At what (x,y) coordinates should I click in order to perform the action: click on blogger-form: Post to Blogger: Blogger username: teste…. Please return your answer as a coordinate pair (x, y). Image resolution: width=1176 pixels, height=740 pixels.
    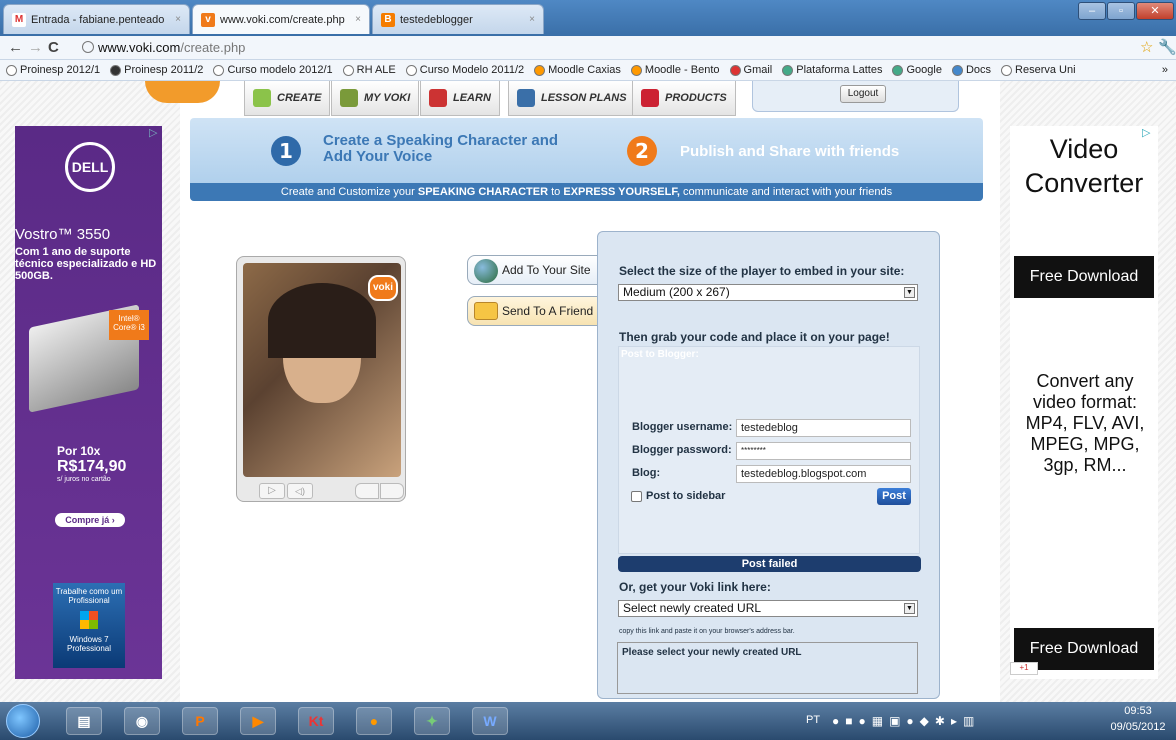
    Looking at the image, I should click on (769, 450).